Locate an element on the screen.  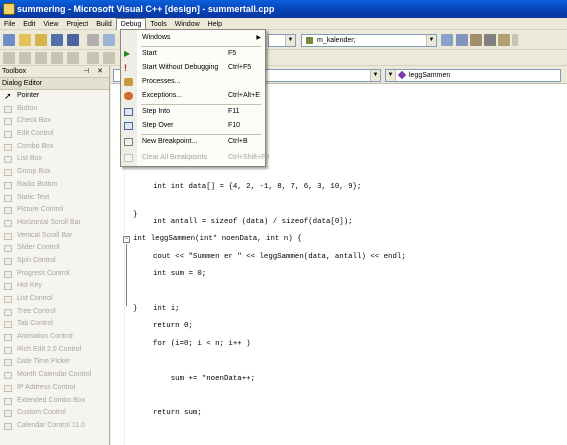
toolbox-item-rich-edit-control: Rich Edit 2.0 Control is located at coordinates (54, 350).